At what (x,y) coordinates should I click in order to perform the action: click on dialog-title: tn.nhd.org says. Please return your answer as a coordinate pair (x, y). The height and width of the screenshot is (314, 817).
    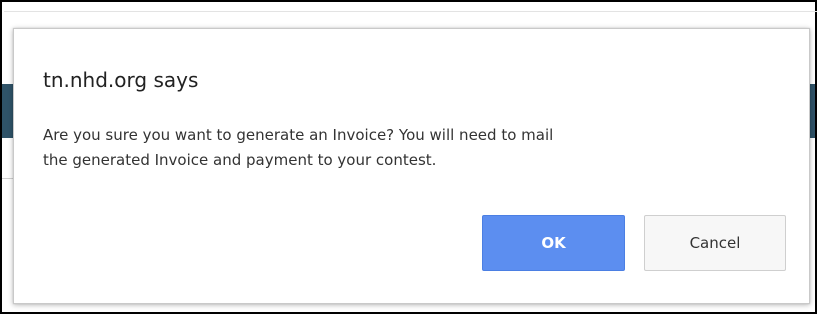
    Looking at the image, I should click on (121, 80).